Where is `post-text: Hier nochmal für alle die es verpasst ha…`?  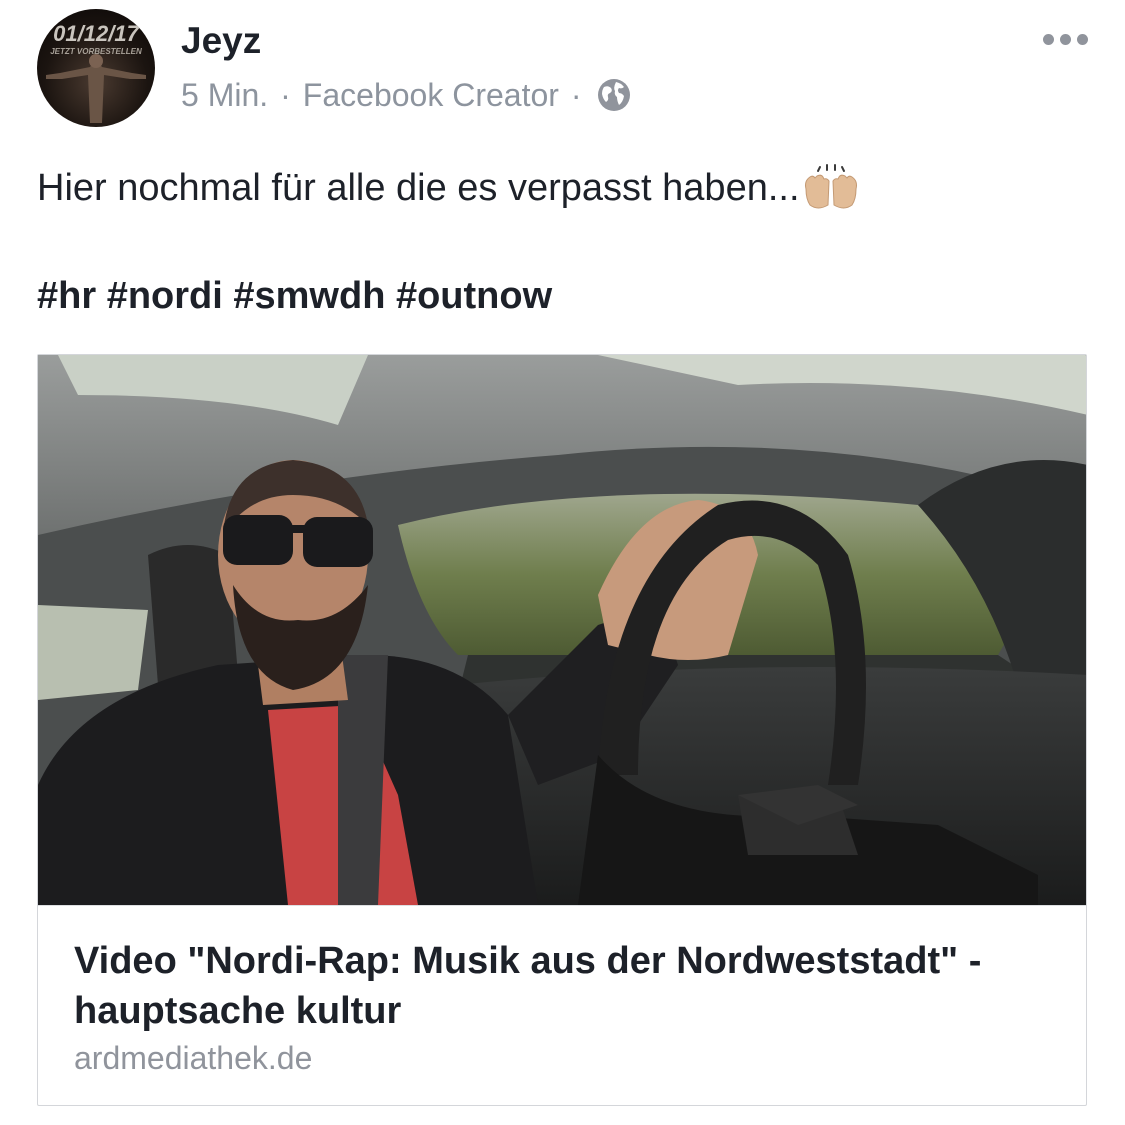 post-text: Hier nochmal für alle die es verpasst ha… is located at coordinates (418, 187).